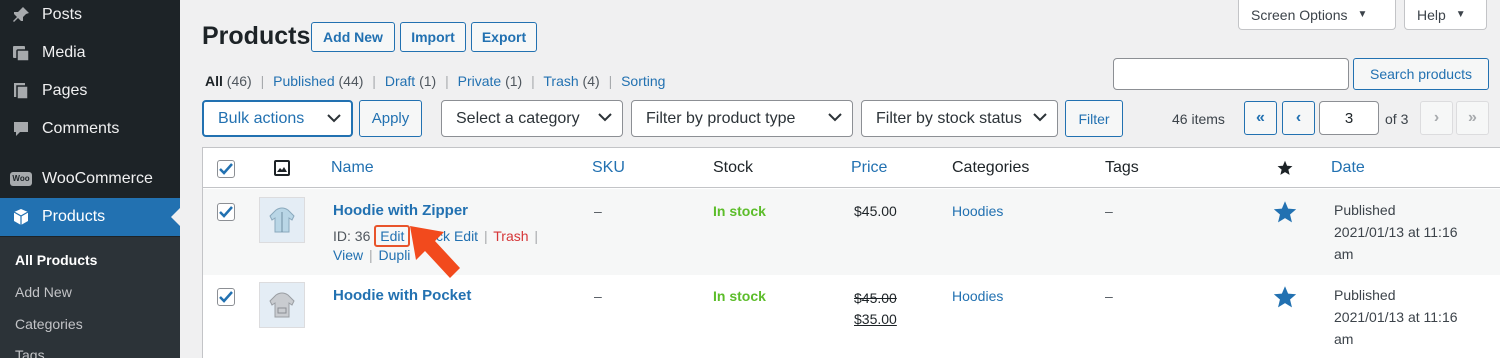 This screenshot has height=358, width=1500. What do you see at coordinates (721, 118) in the screenshot?
I see `product-type-value: Filter by product type` at bounding box center [721, 118].